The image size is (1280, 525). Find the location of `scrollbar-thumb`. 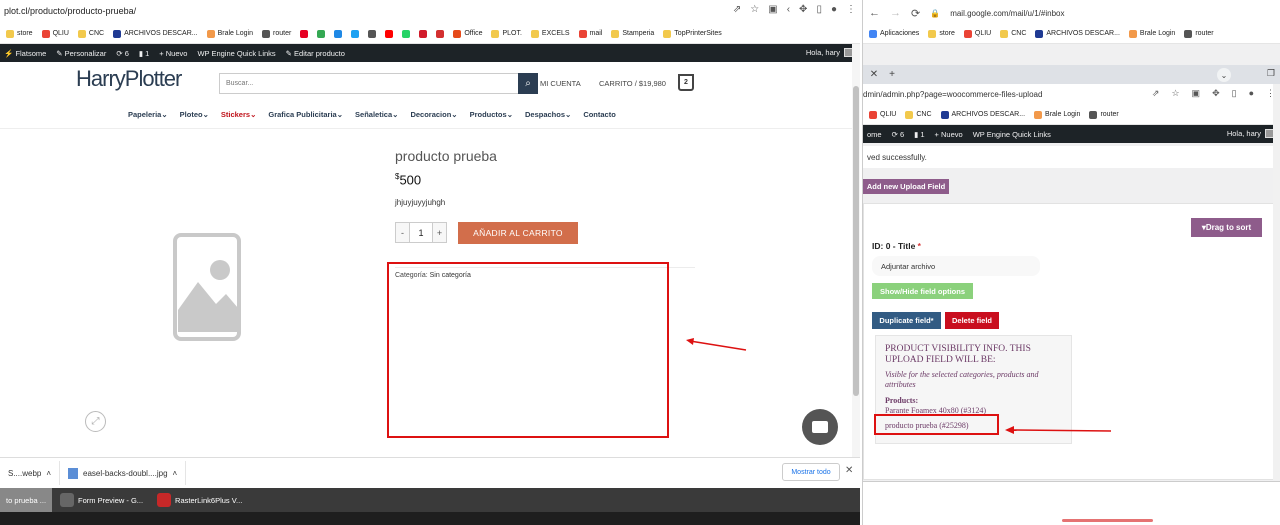

scrollbar-thumb is located at coordinates (856, 241).